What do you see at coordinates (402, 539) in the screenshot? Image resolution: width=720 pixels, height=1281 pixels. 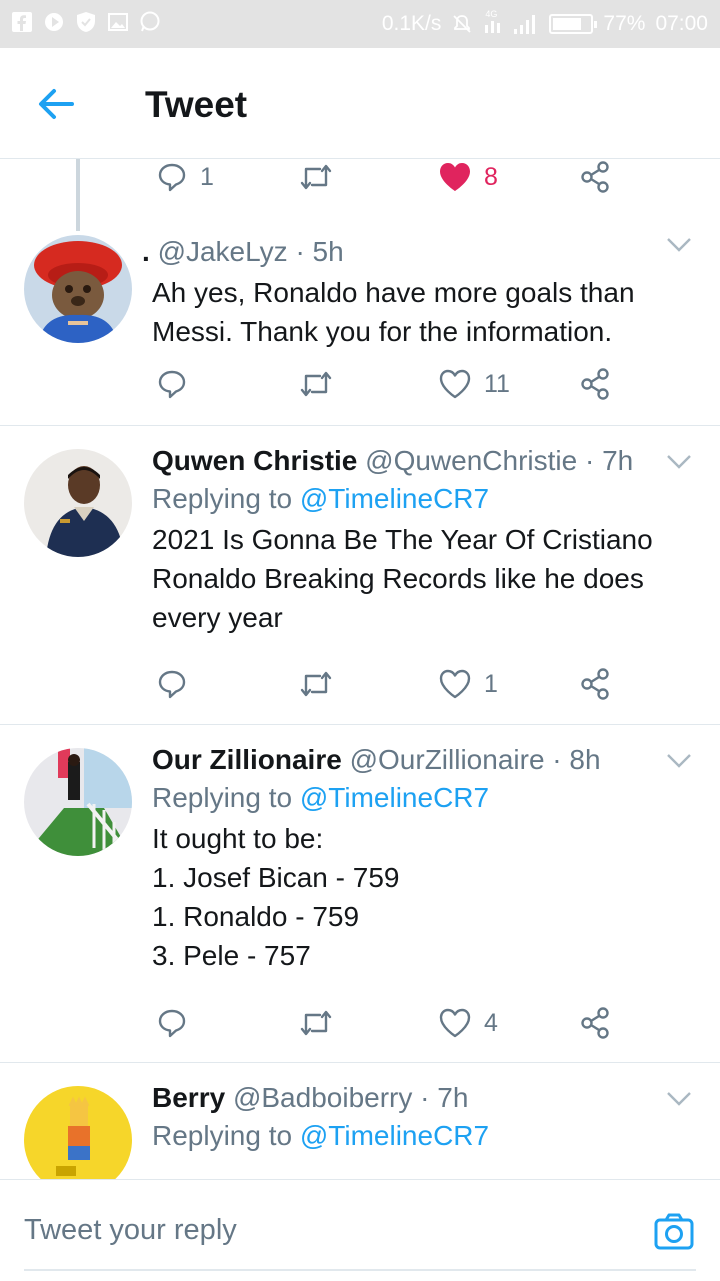 I see `tweet-text-line: 2021 Is Gonna Be The Year Of Cristiano` at bounding box center [402, 539].